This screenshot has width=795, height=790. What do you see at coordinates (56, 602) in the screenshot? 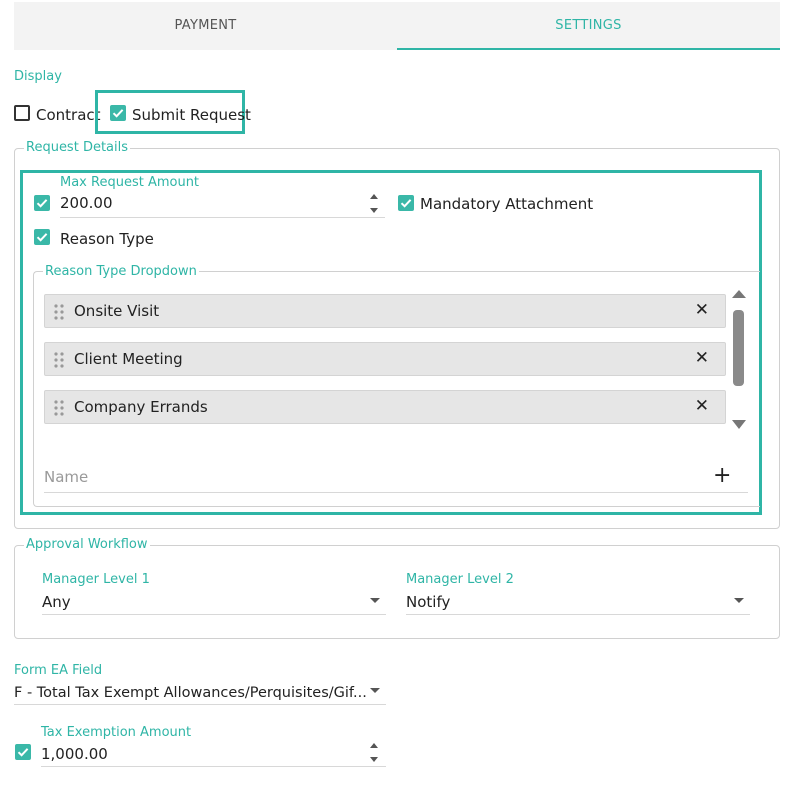
I see `manager-level-1-value: Any` at bounding box center [56, 602].